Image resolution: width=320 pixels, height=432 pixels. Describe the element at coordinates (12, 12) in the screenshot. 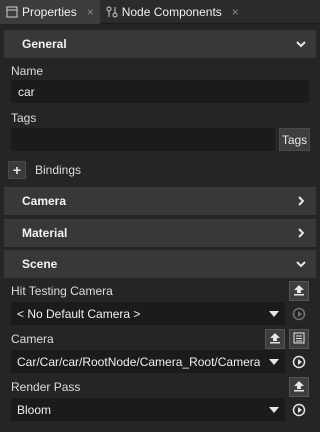

I see `panel-icon` at that location.